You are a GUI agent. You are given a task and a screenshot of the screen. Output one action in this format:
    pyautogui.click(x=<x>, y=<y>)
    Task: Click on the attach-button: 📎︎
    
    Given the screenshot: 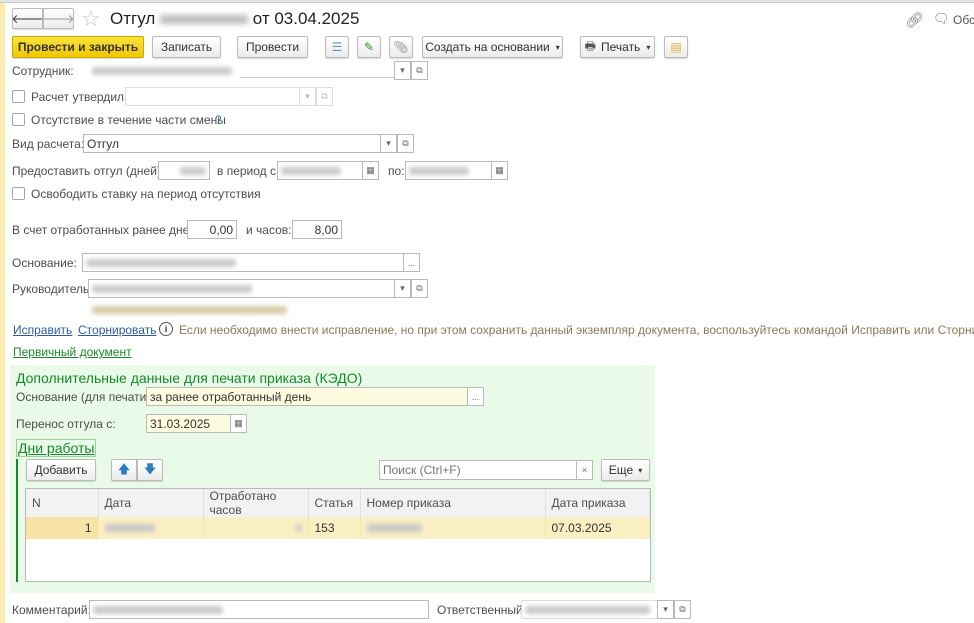 What is the action you would take?
    pyautogui.click(x=401, y=47)
    